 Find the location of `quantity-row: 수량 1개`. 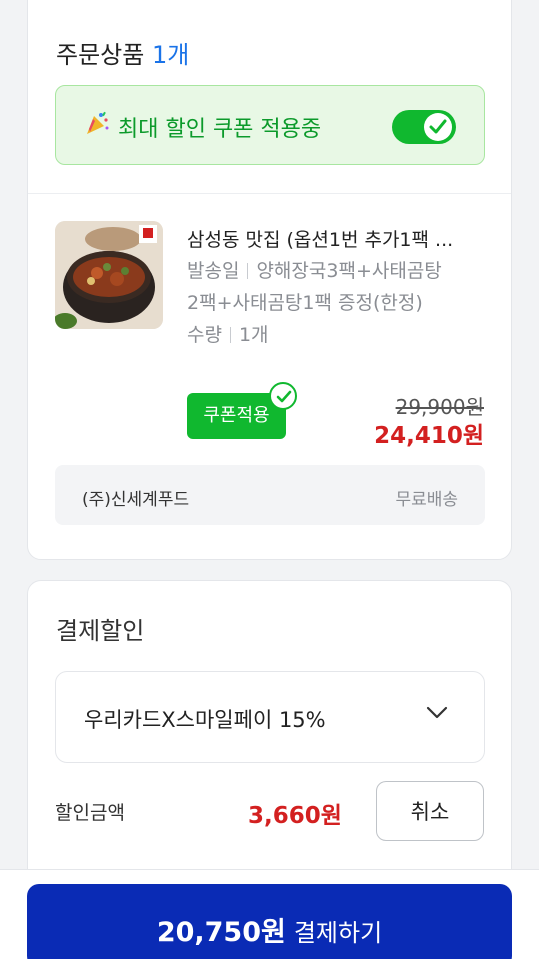

quantity-row: 수량 1개 is located at coordinates (228, 333).